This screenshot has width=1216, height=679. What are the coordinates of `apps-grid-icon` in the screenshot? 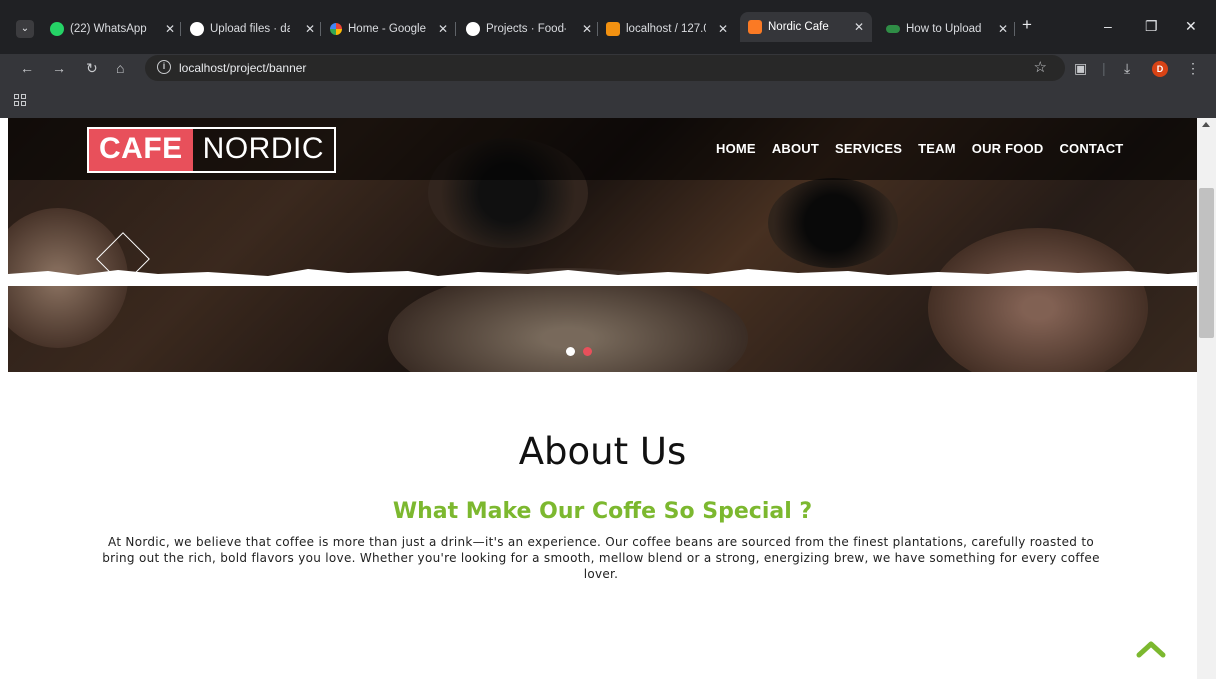 It's located at (20, 100).